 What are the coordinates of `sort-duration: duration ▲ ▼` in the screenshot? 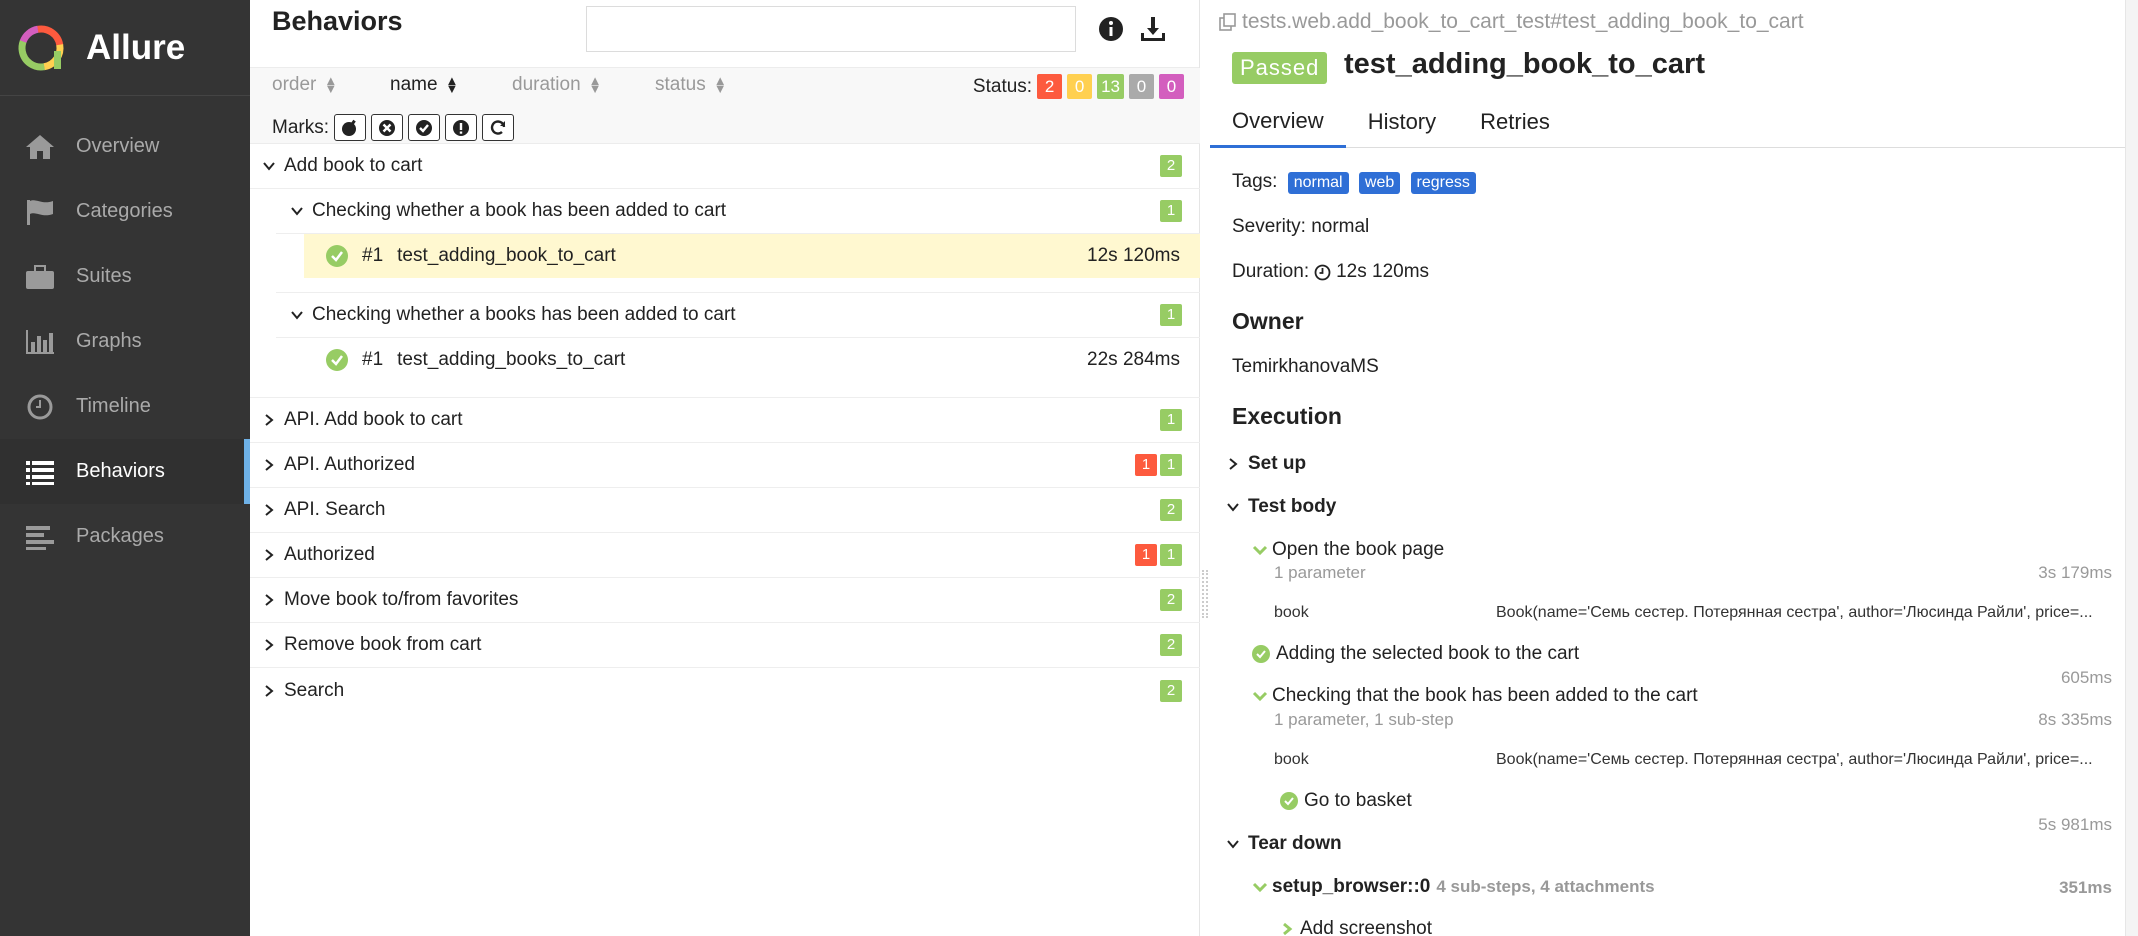 It's located at (557, 85).